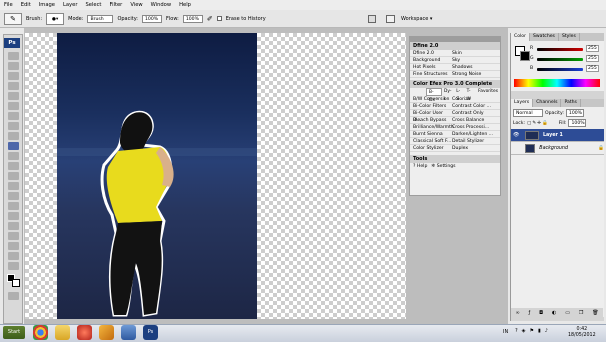 This screenshot has width=606, height=342. Describe the element at coordinates (192, 18) in the screenshot. I see `flow-input: 100%` at that location.